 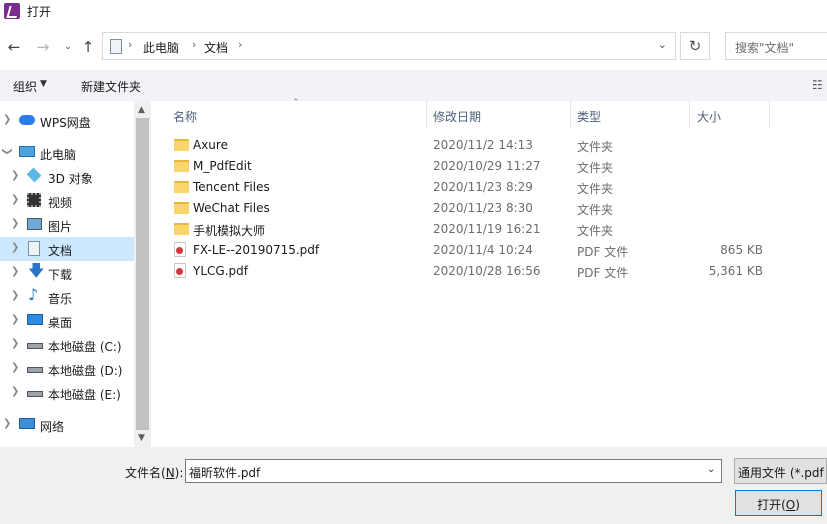 I want to click on back-arrow-icon: ←, so click(x=14, y=47).